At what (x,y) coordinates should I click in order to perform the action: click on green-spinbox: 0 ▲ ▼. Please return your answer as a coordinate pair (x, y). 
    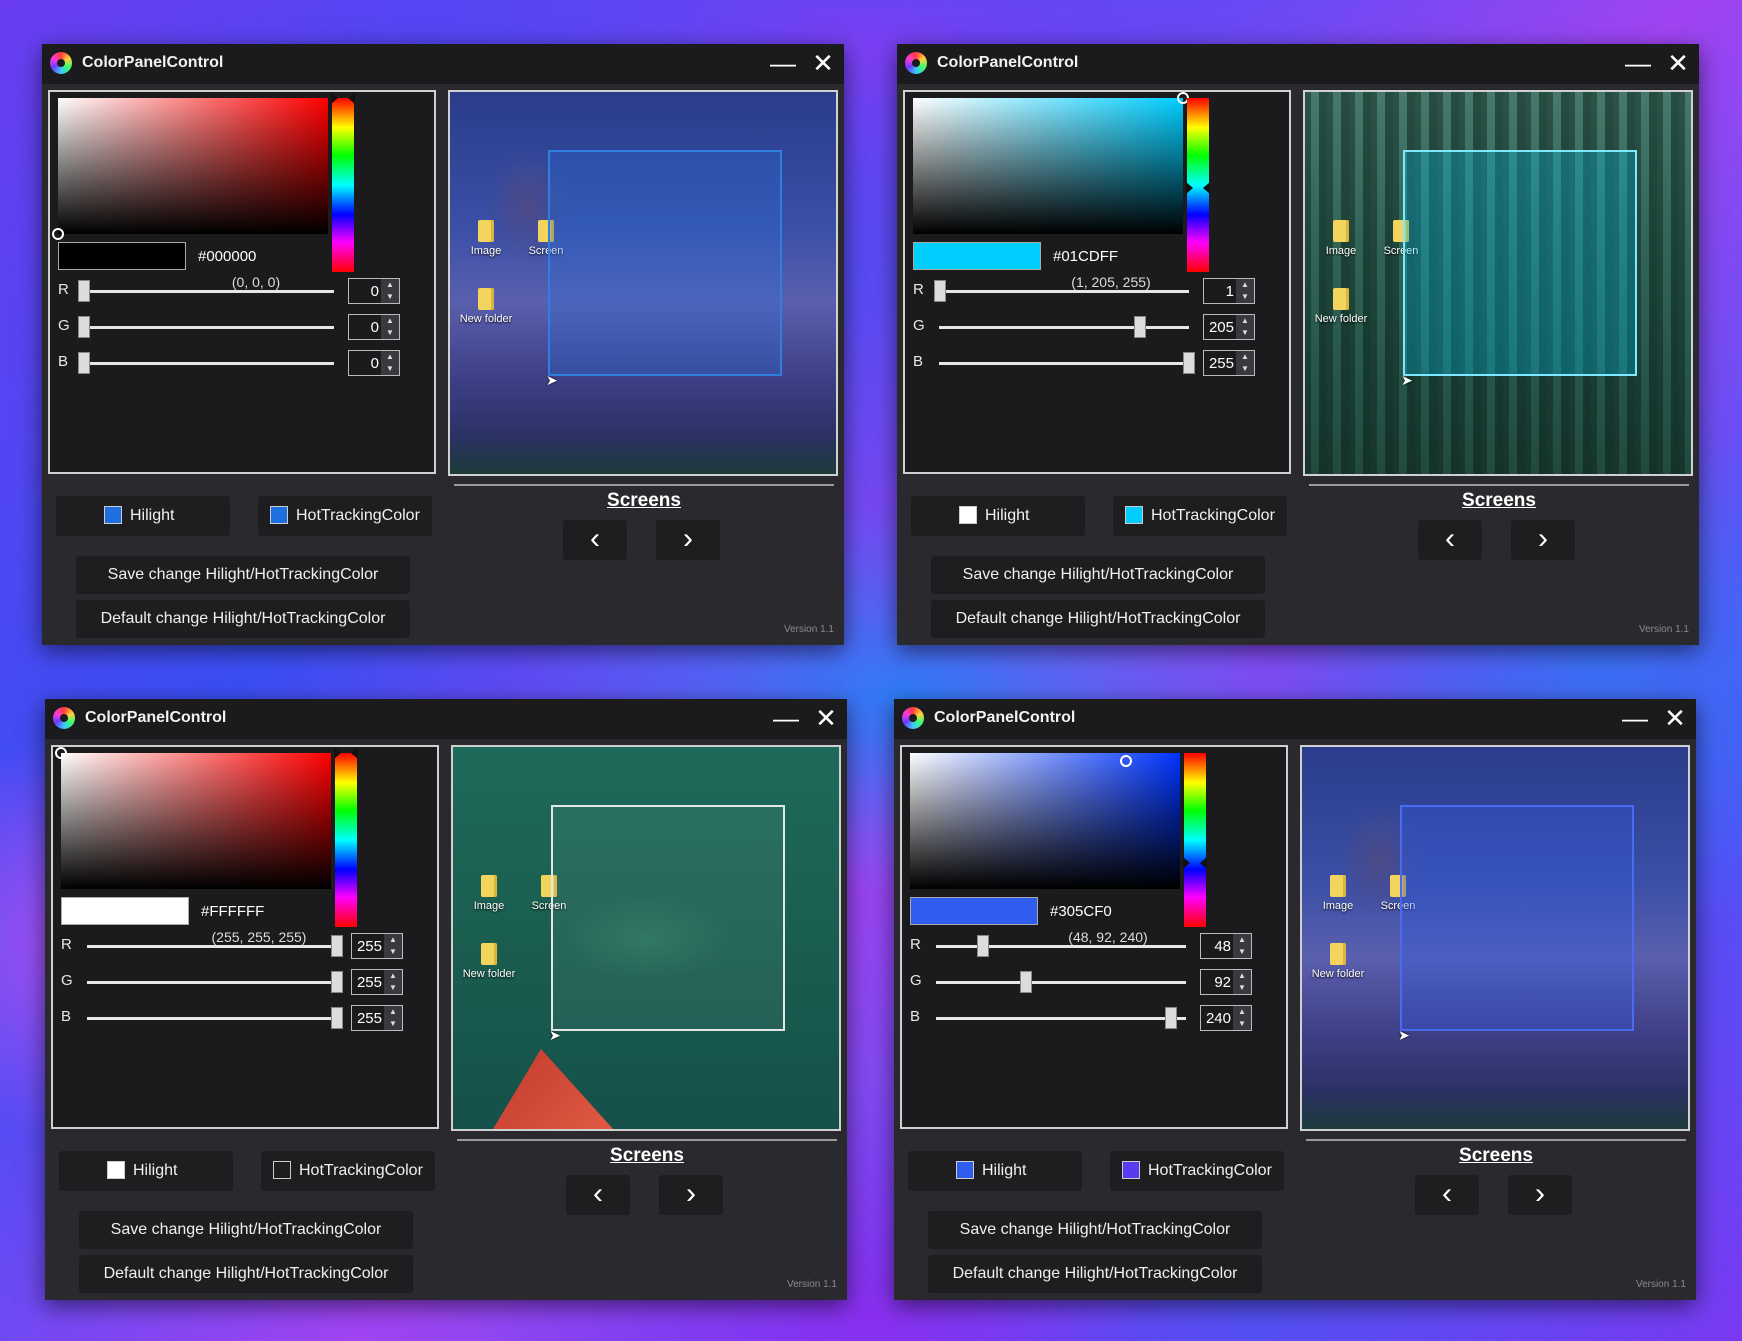
    Looking at the image, I should click on (374, 327).